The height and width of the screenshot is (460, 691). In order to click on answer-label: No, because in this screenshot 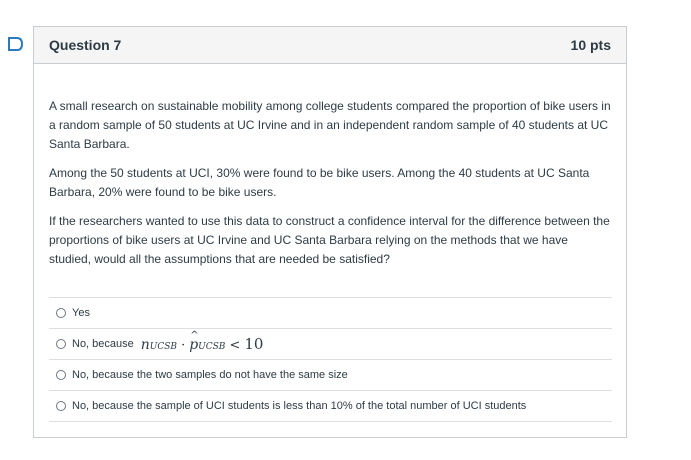, I will do `click(103, 344)`.